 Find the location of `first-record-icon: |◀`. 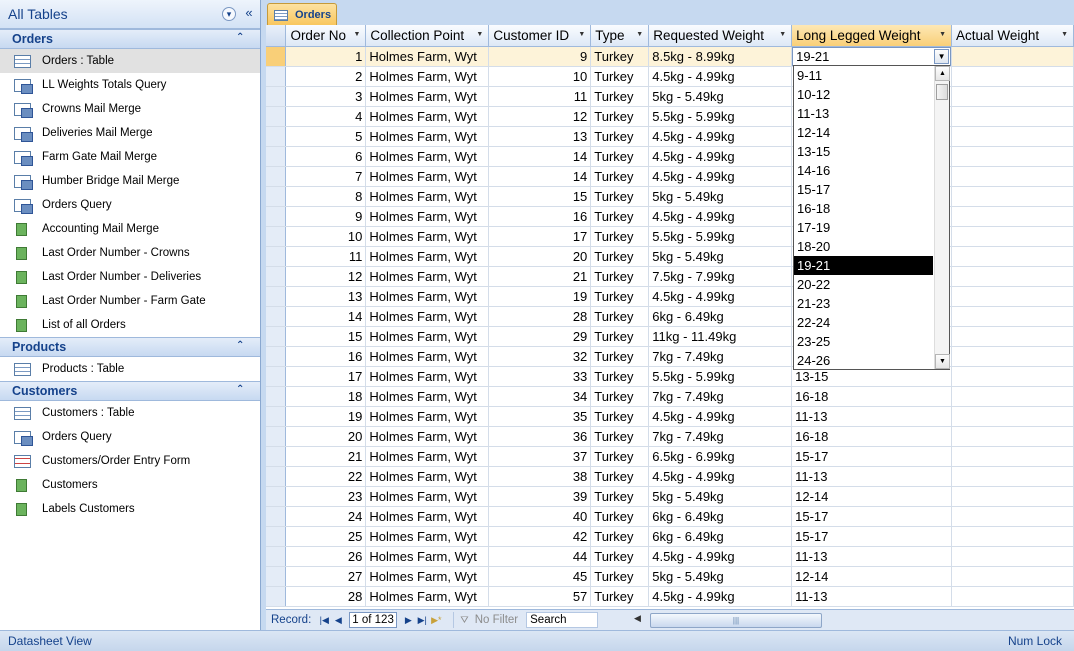

first-record-icon: |◀ is located at coordinates (324, 620).